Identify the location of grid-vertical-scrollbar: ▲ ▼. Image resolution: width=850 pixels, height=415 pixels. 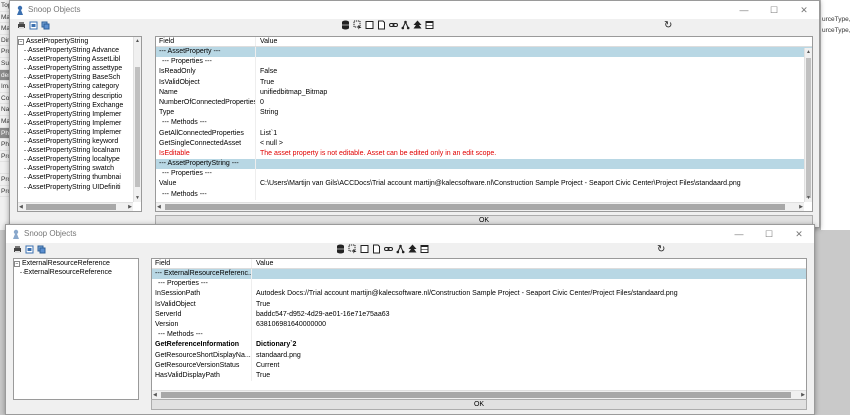
(808, 125).